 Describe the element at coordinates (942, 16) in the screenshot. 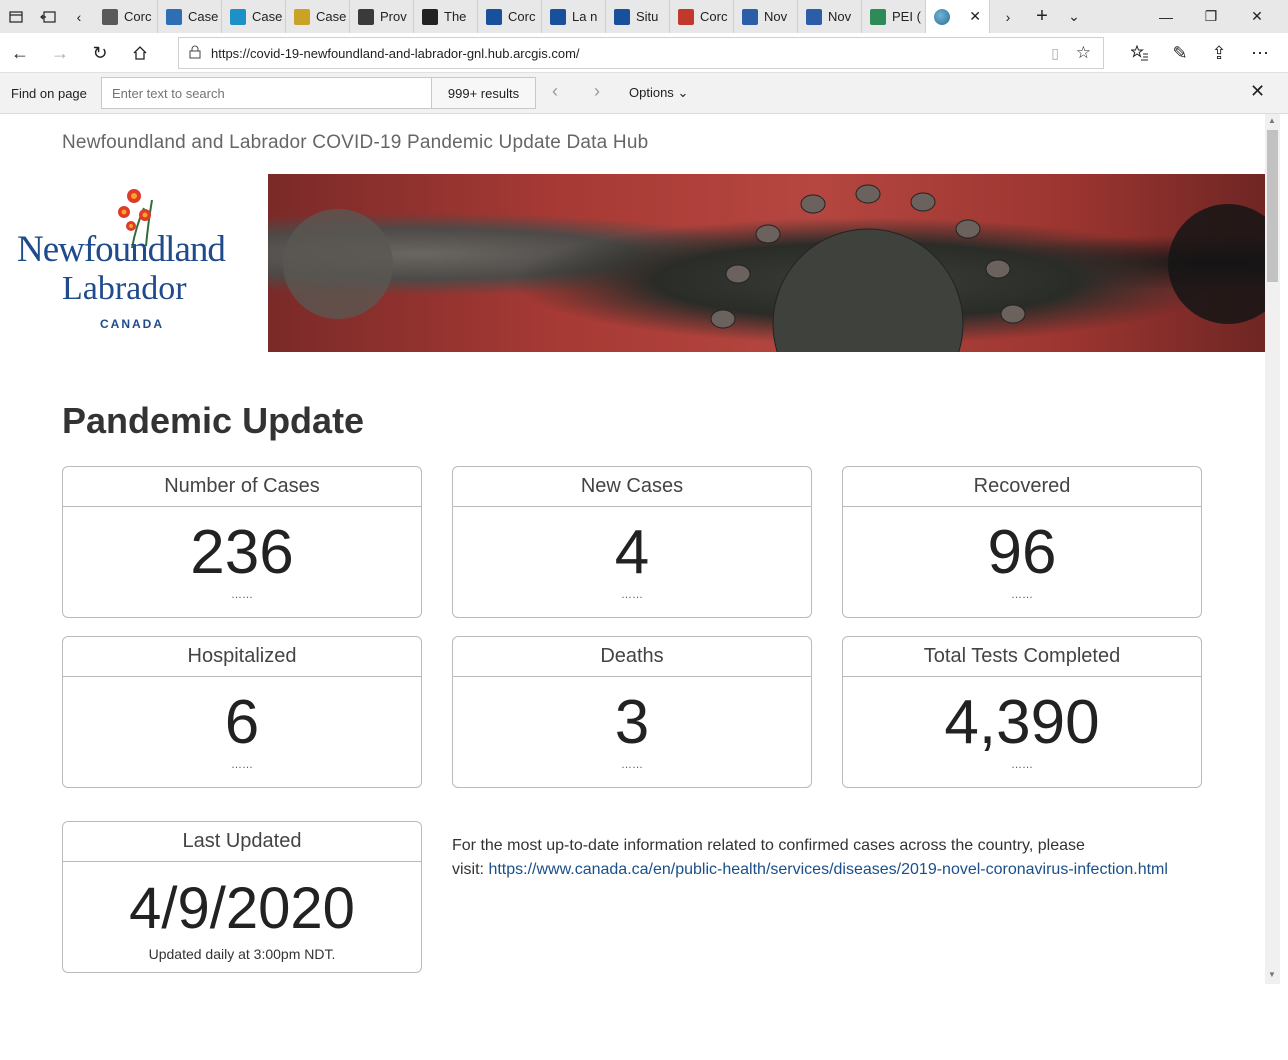

I see `globe-icon` at that location.